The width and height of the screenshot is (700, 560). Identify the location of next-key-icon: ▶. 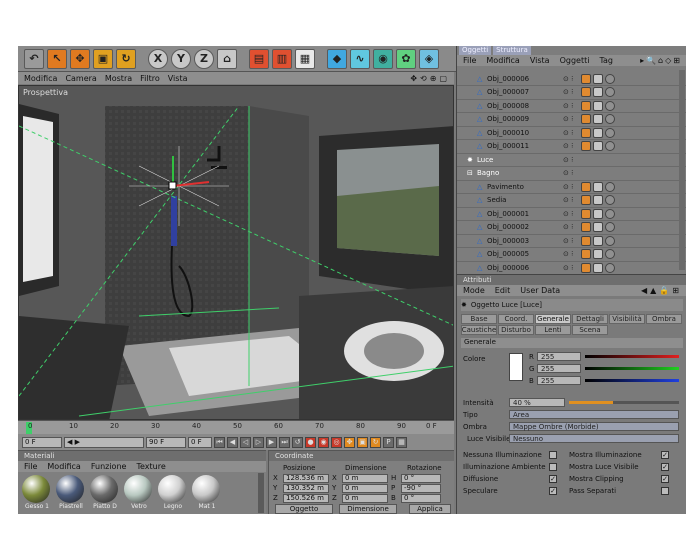
(271, 442).